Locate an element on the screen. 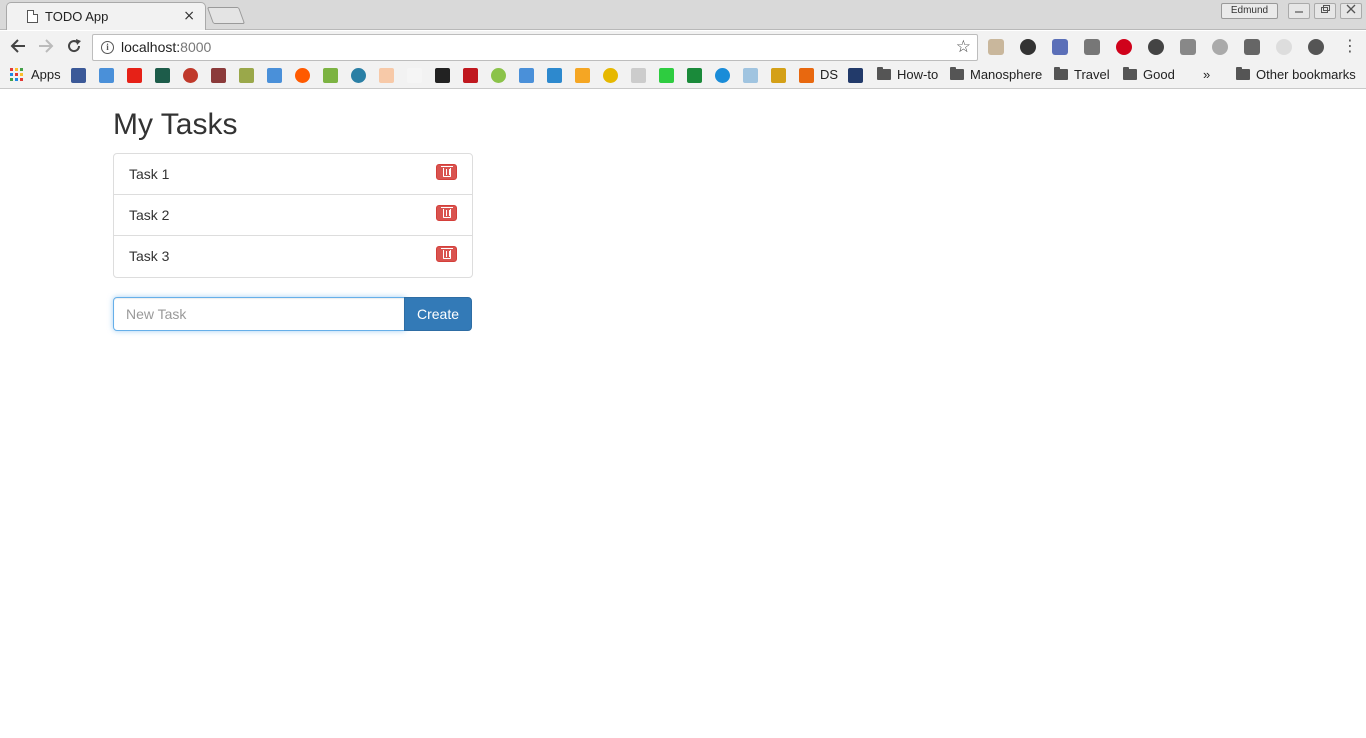 Image resolution: width=1366 pixels, height=738 pixels. info-icon: i is located at coordinates (107, 47).